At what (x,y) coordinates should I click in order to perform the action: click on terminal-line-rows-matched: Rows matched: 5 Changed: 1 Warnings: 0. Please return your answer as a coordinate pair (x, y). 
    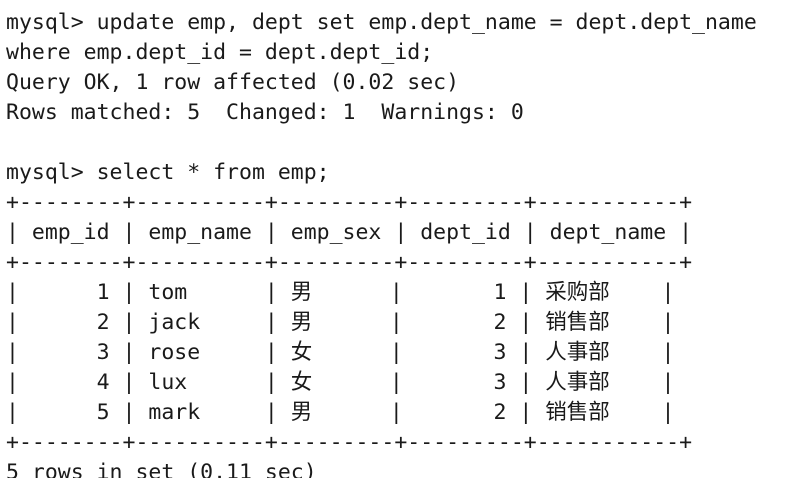
    Looking at the image, I should click on (265, 112).